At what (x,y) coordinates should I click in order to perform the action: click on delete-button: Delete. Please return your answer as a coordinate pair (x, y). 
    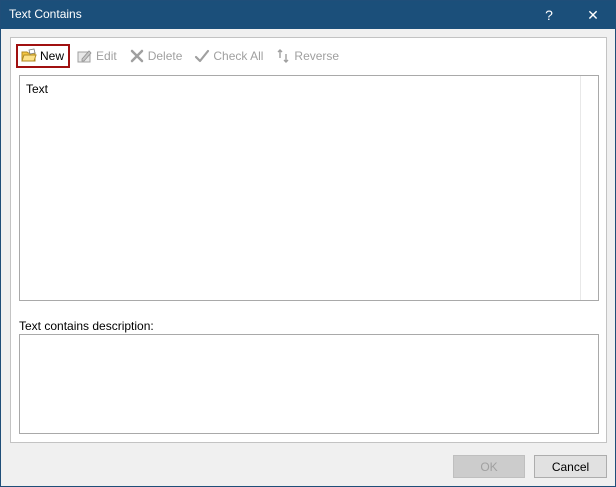
    Looking at the image, I should click on (156, 56).